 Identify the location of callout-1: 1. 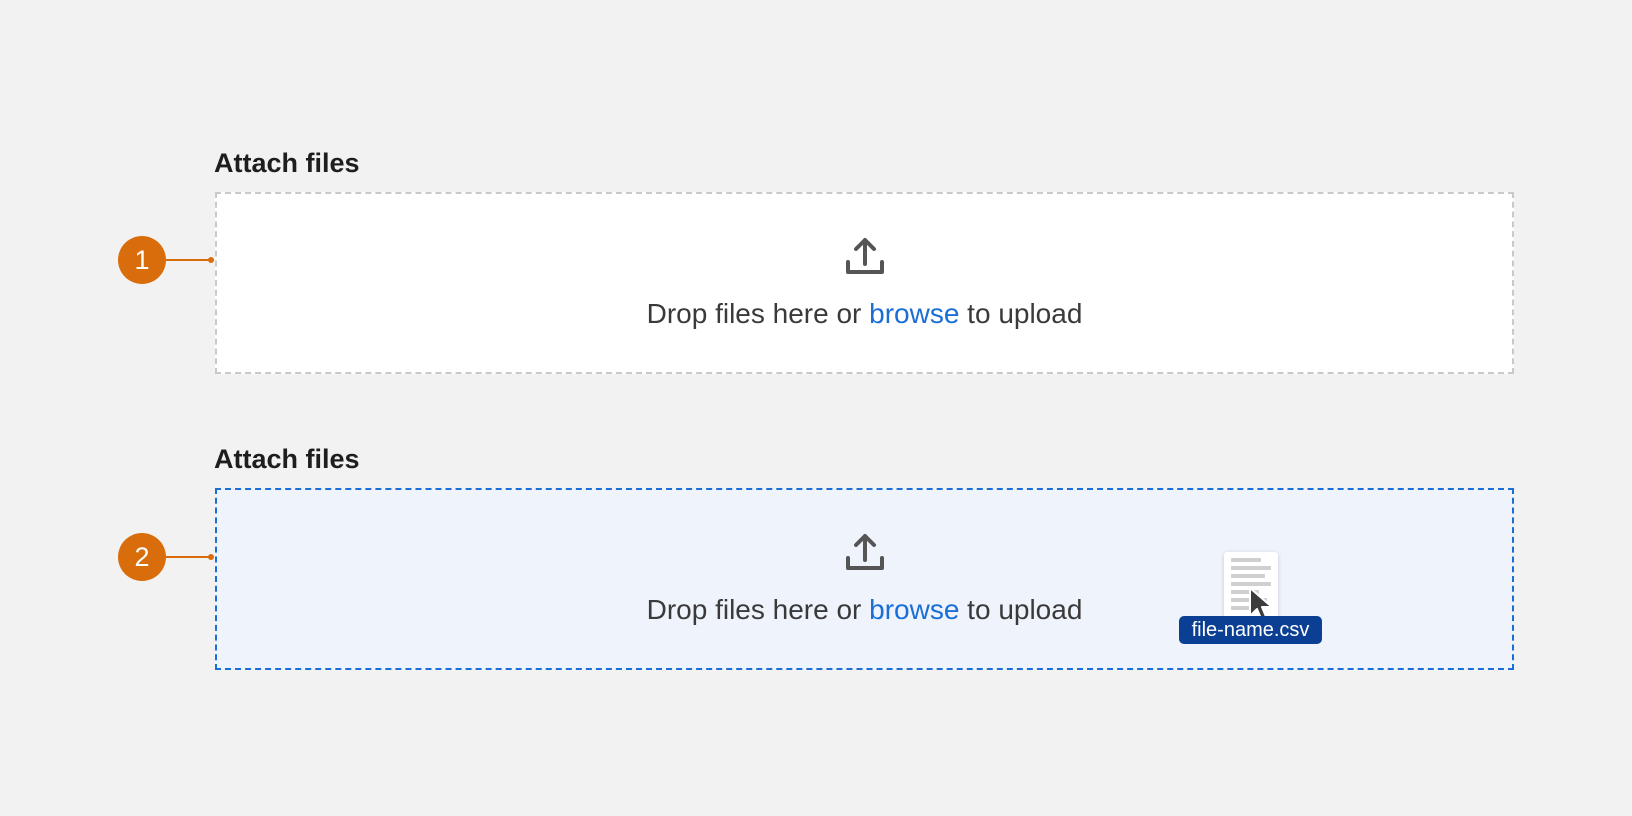
(167, 260).